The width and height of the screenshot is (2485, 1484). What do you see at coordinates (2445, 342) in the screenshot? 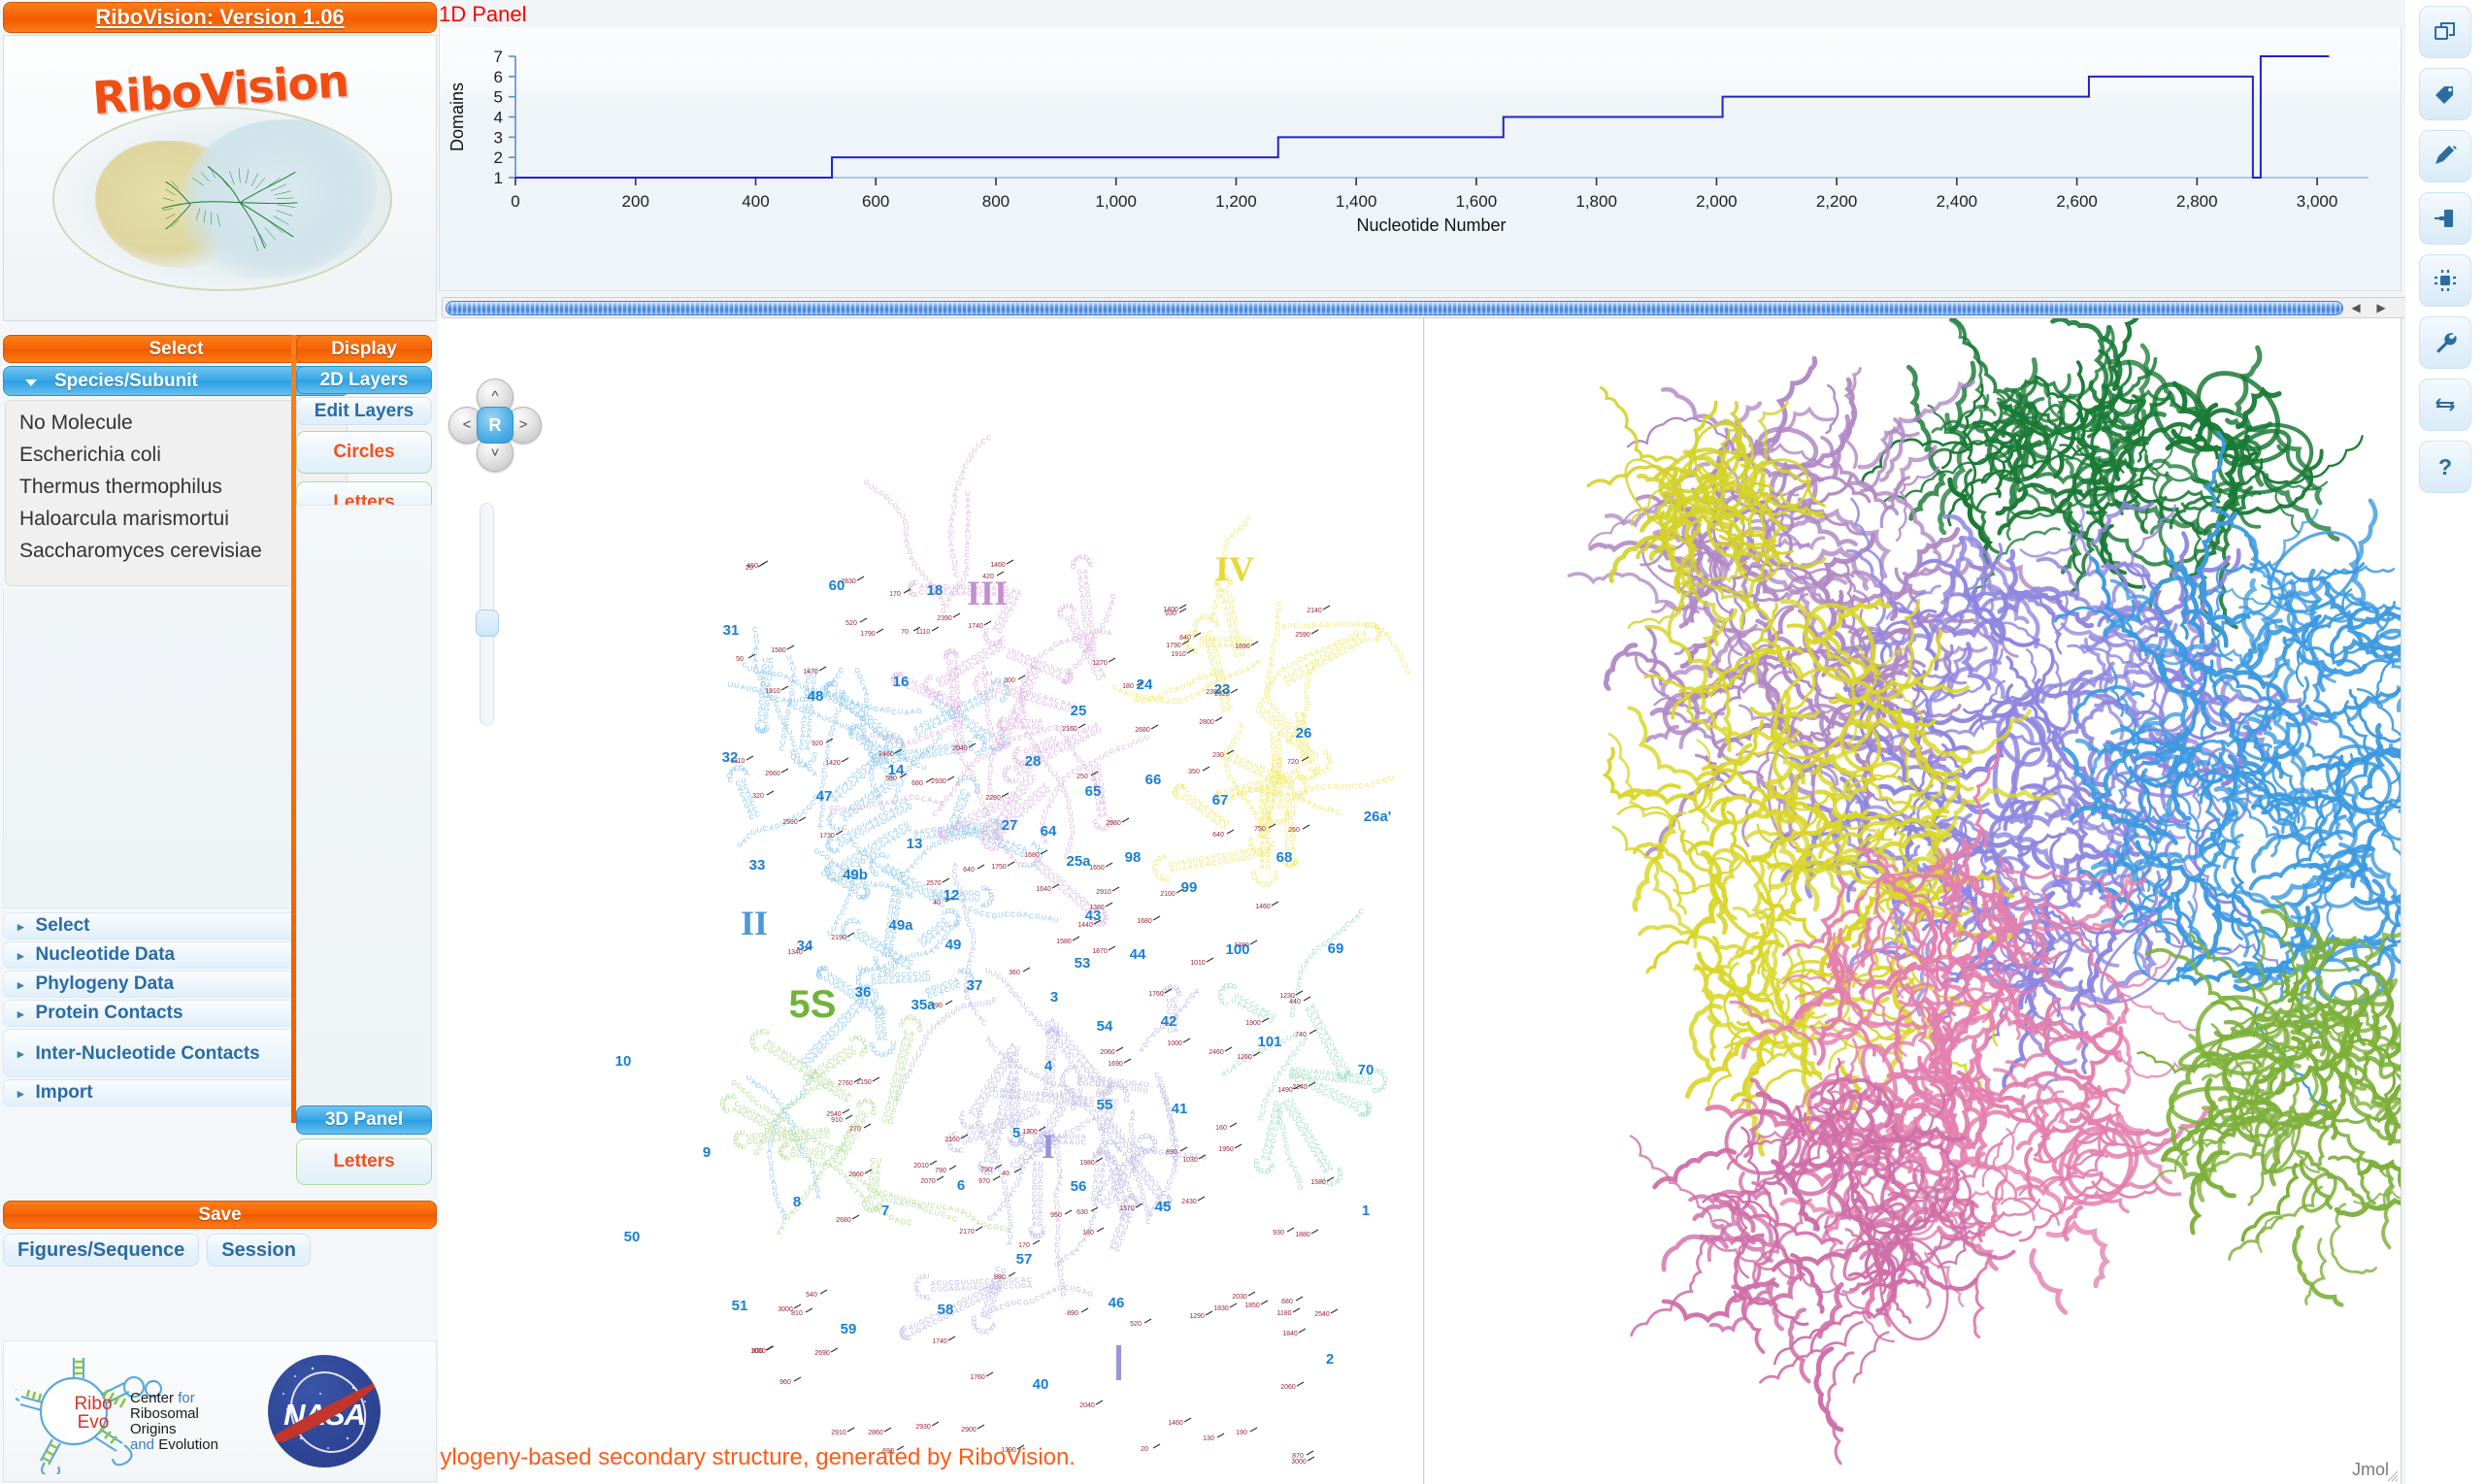
I see `wrench-icon` at bounding box center [2445, 342].